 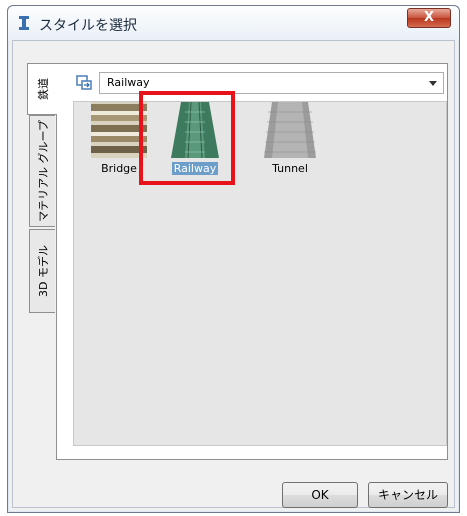 I want to click on tab-3d-model: 3D モデル, so click(x=42, y=271).